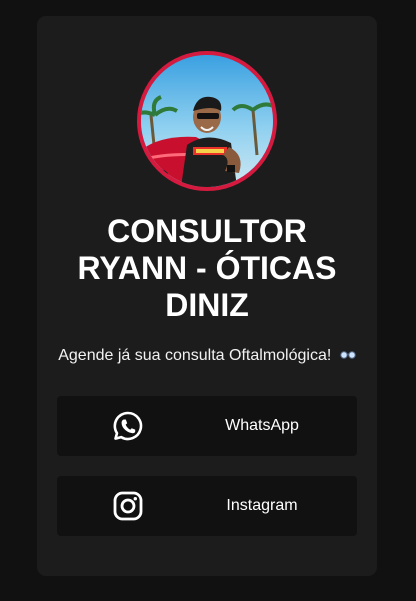 The image size is (416, 601). Describe the element at coordinates (207, 506) in the screenshot. I see `instagram-link-button: Instagram` at that location.